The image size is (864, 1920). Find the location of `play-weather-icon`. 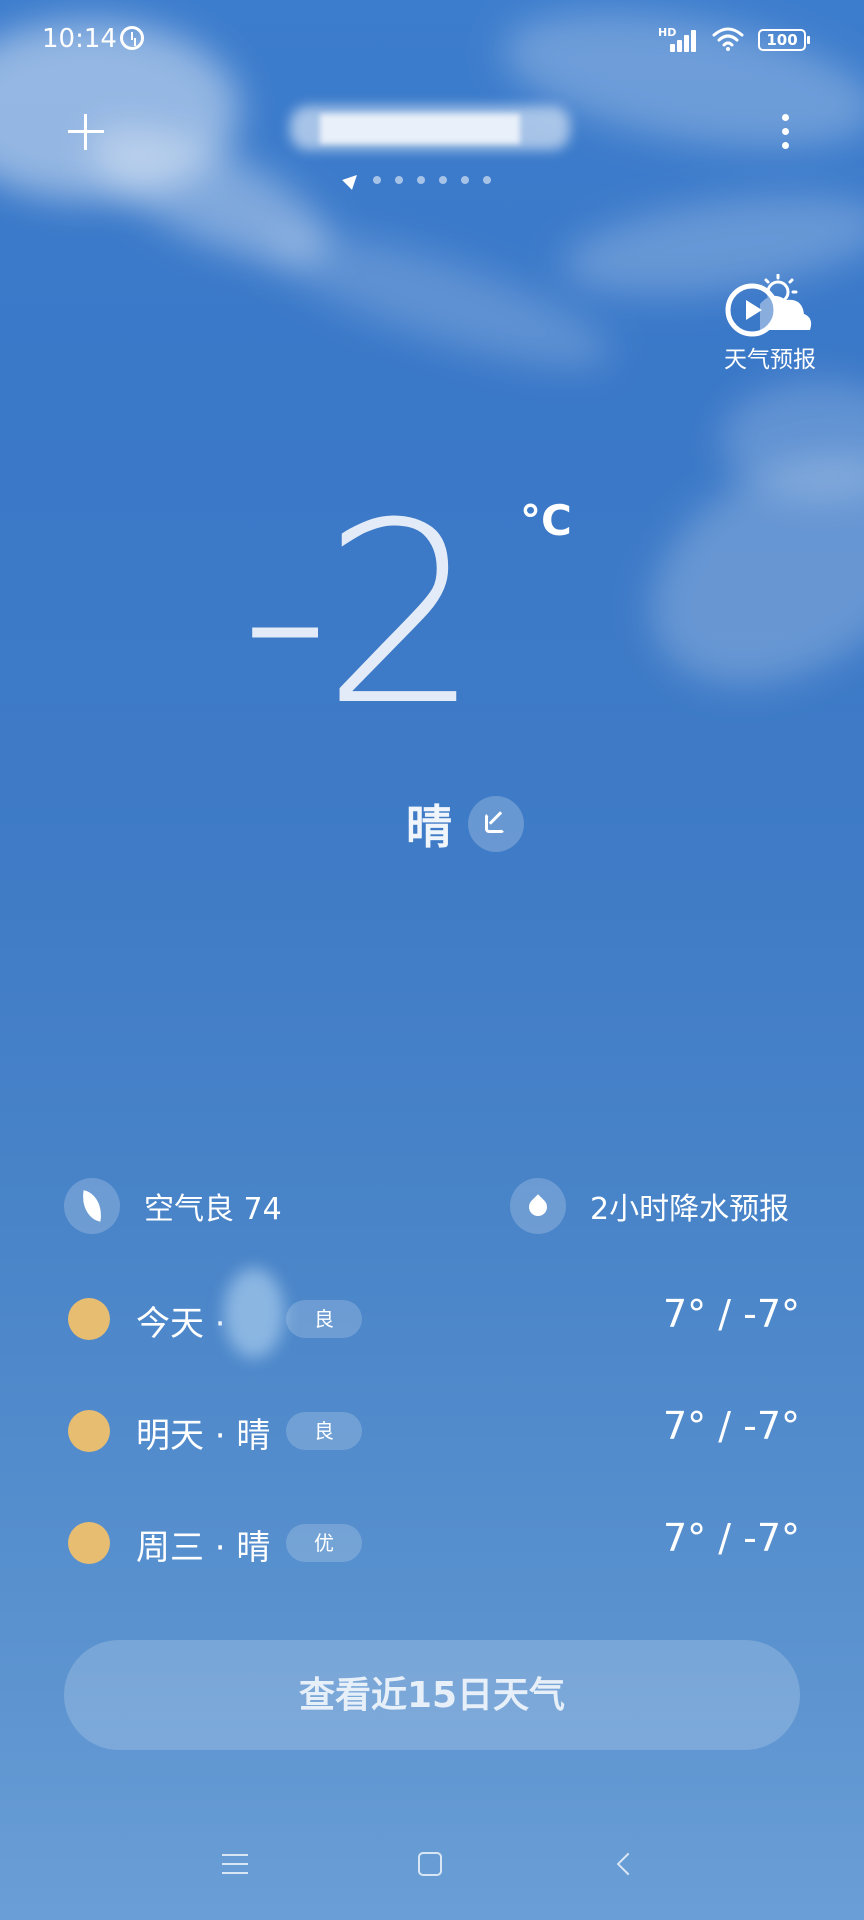

play-weather-icon is located at coordinates (768, 305).